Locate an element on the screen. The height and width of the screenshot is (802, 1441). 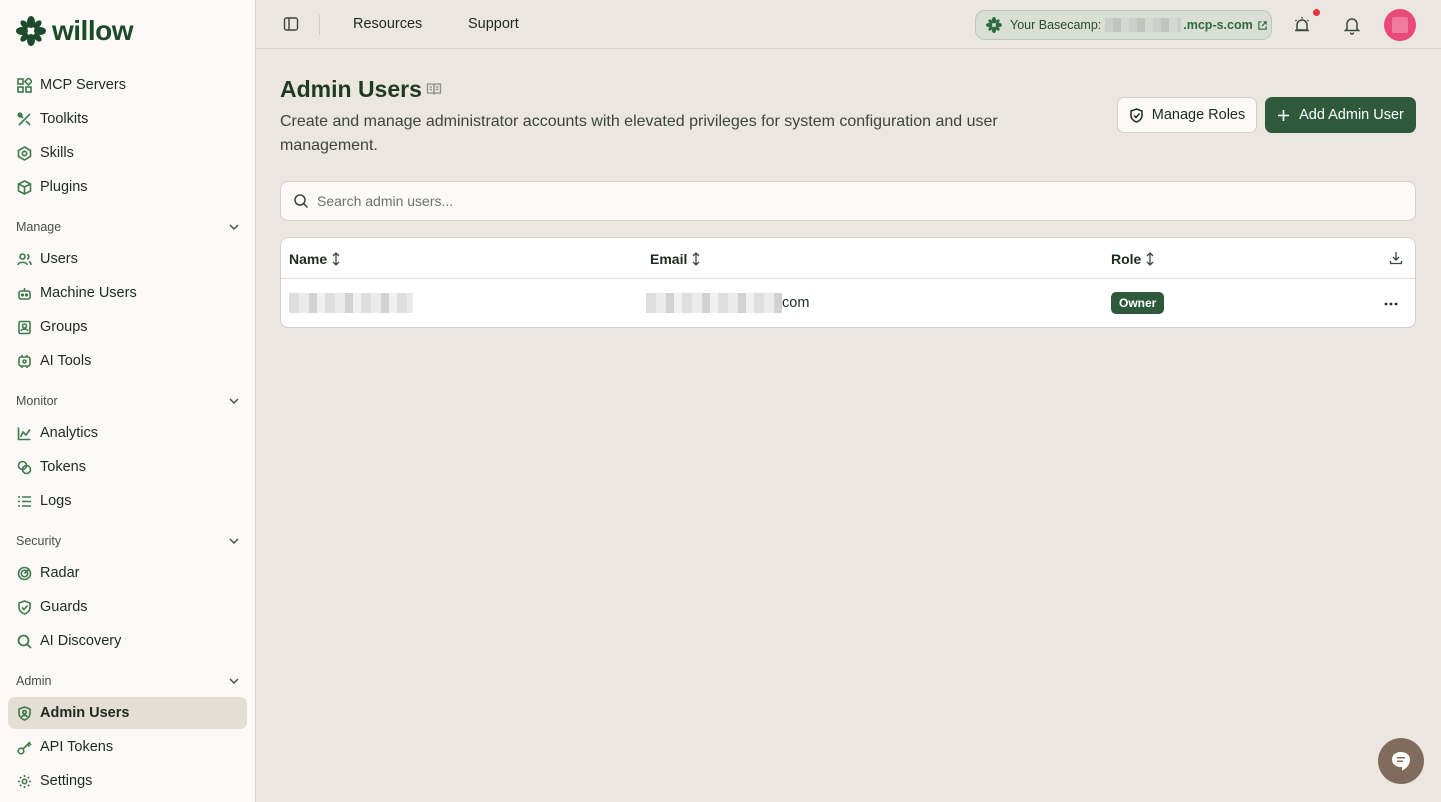
sidebar-item-label: Tokens is located at coordinates (63, 467).